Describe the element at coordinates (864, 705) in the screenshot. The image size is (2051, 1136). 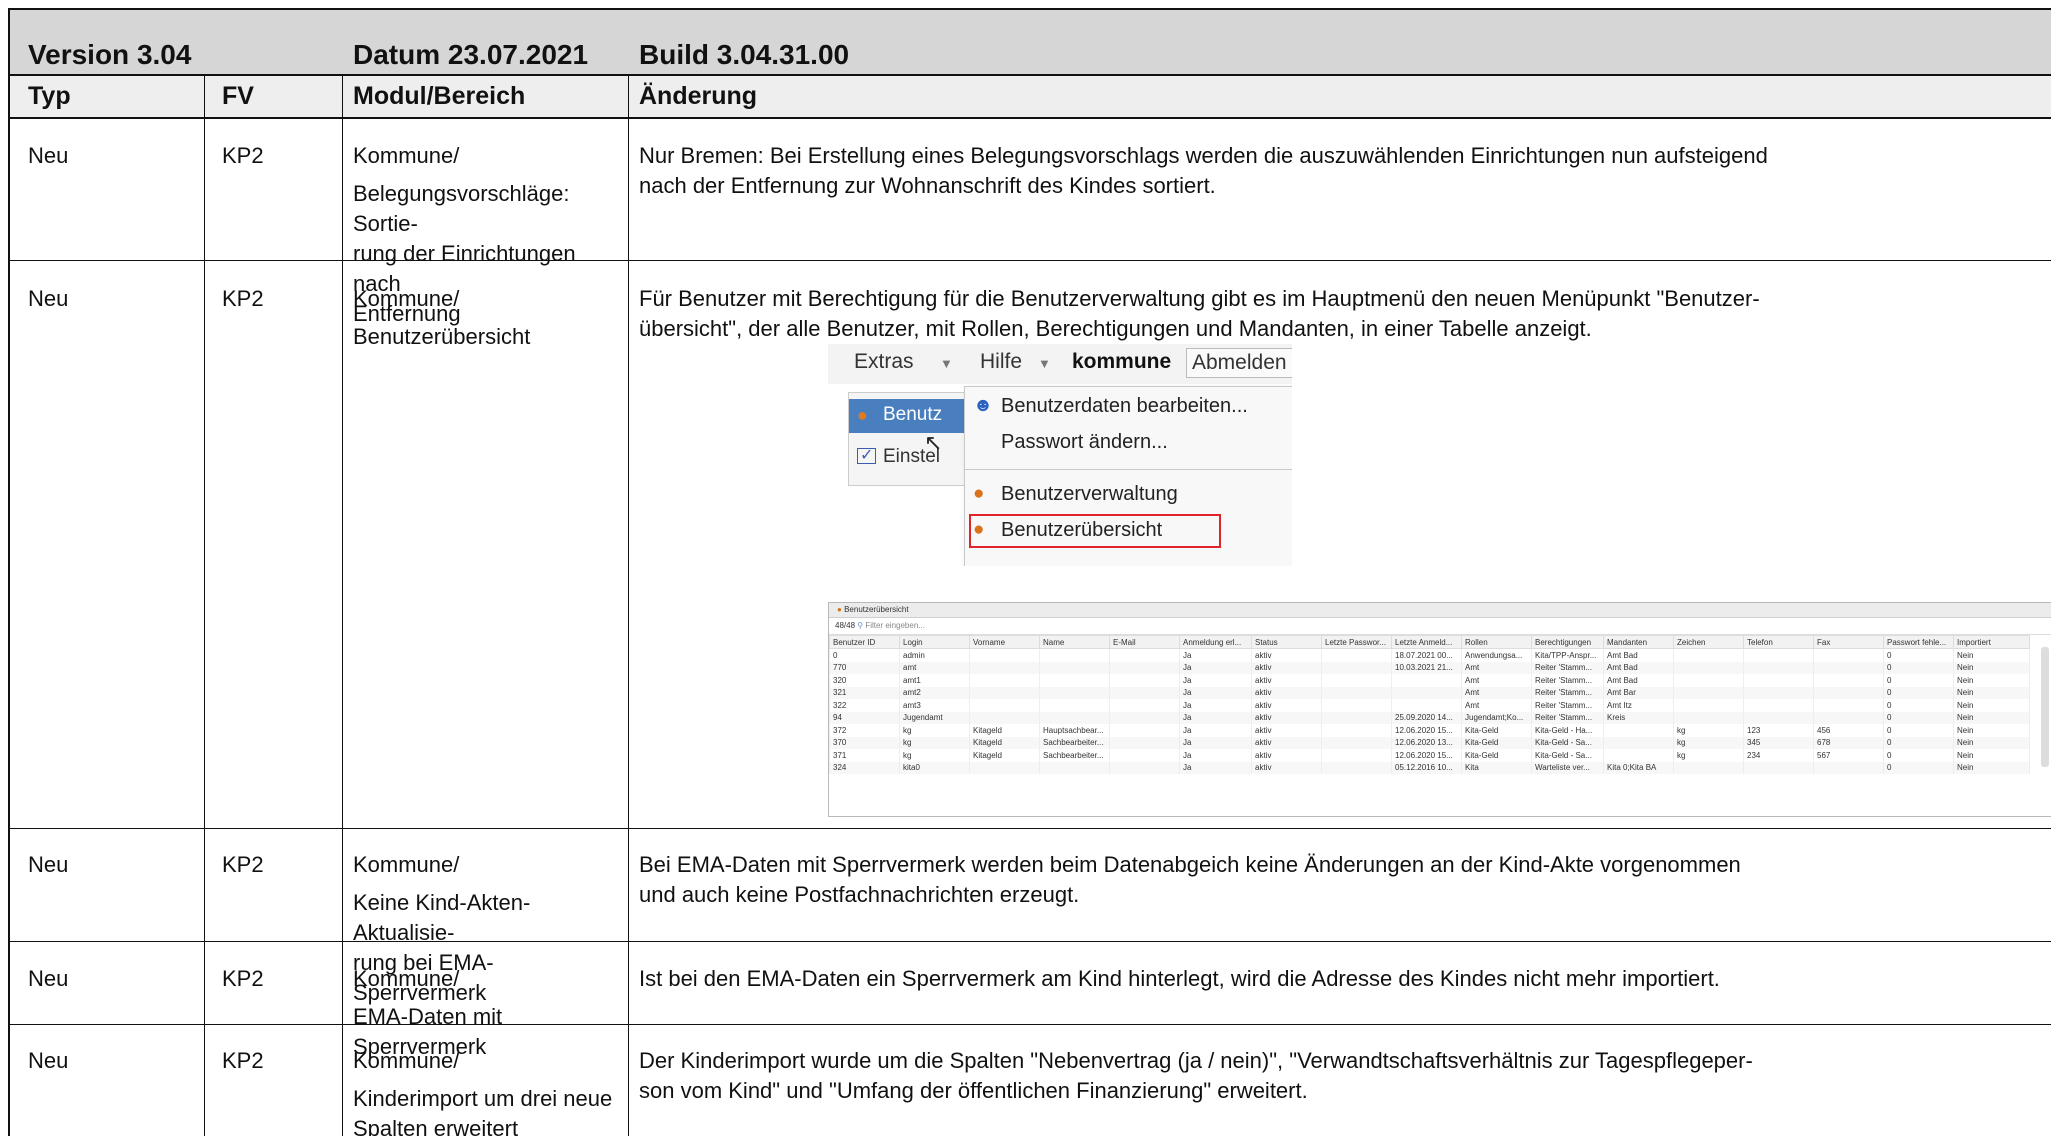
I see `table-cell: 322` at that location.